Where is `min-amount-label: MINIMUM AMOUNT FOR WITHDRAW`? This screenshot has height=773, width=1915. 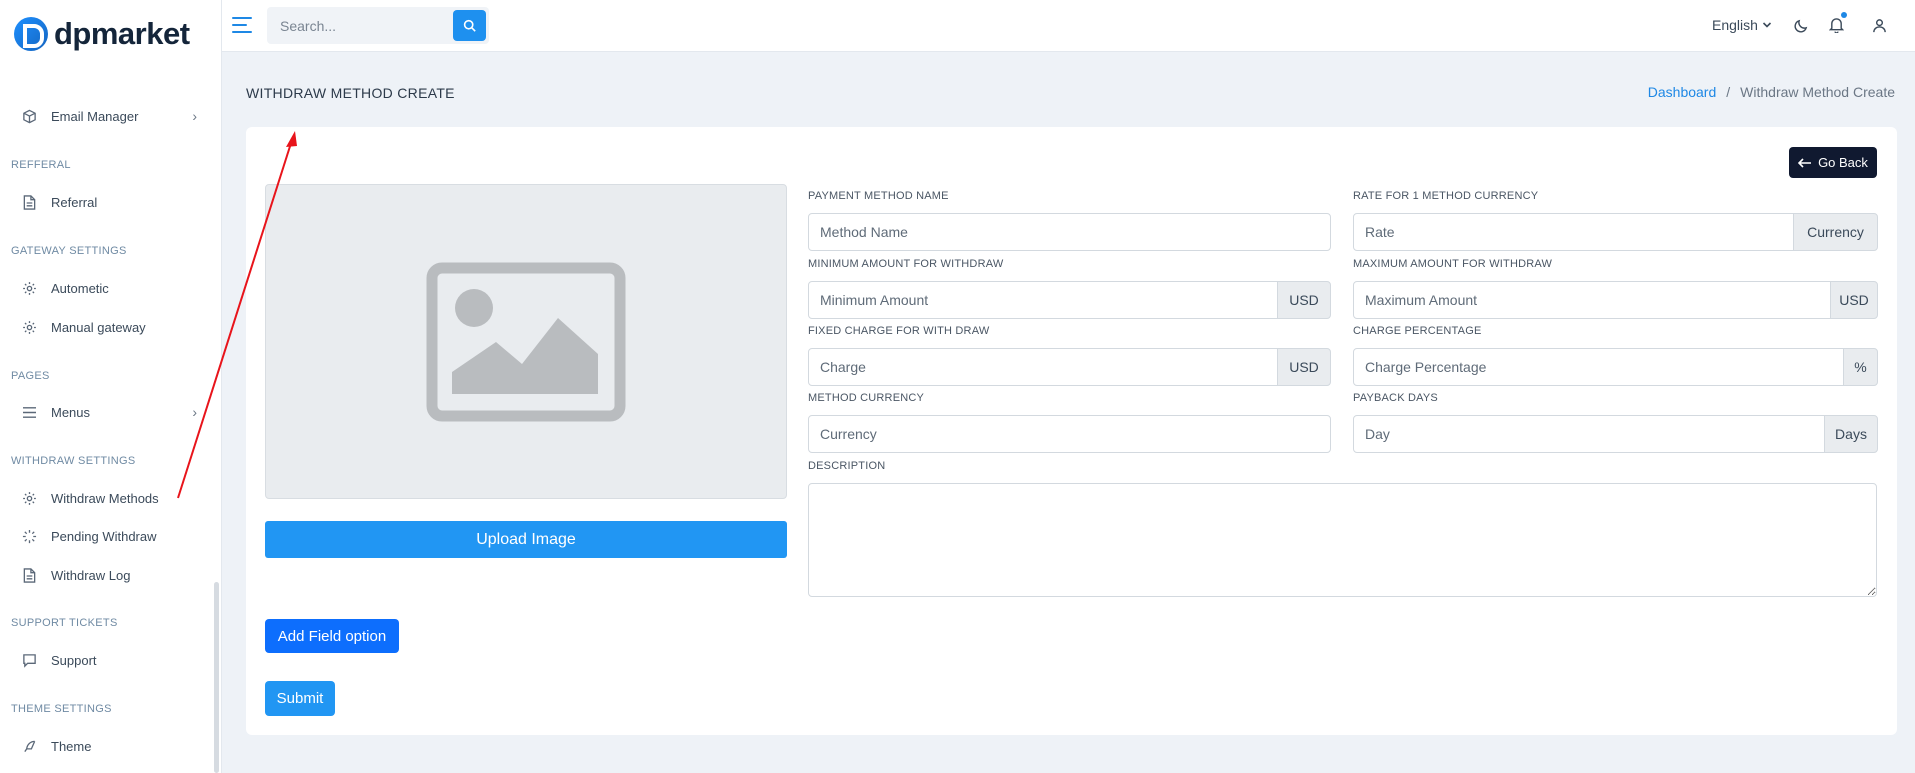 min-amount-label: MINIMUM AMOUNT FOR WITHDRAW is located at coordinates (906, 264).